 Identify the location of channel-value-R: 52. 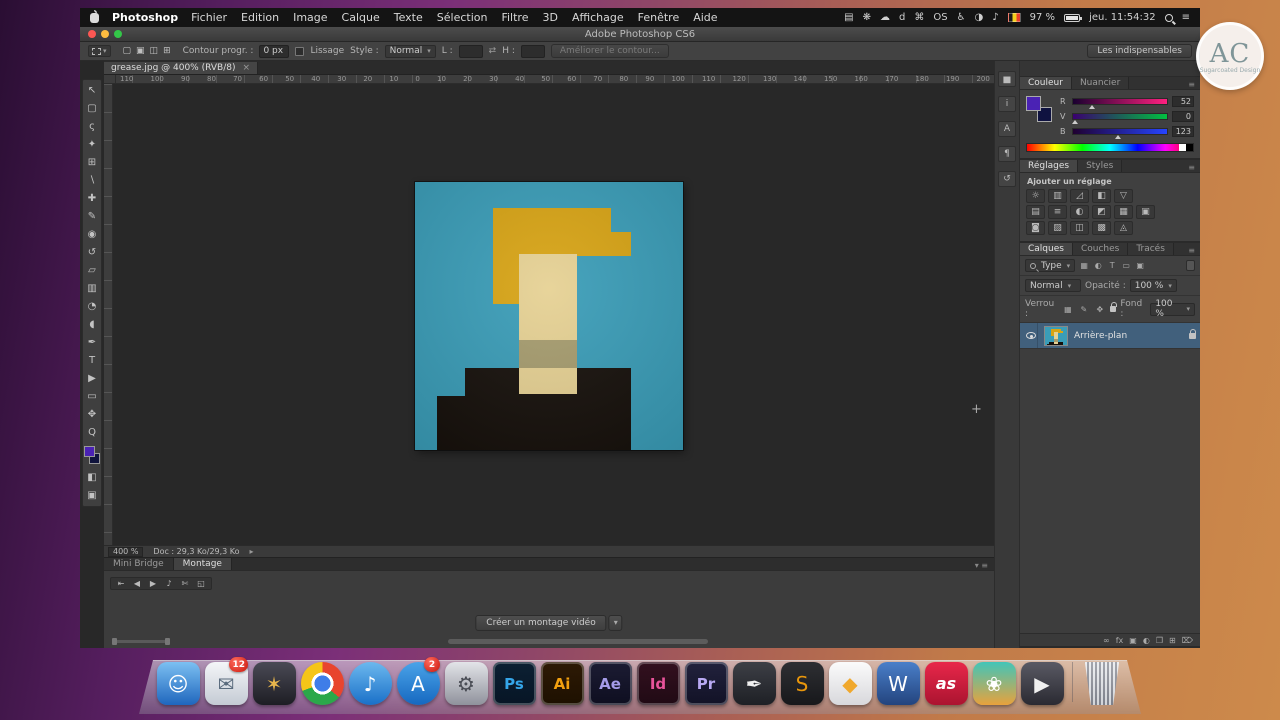
(1183, 101).